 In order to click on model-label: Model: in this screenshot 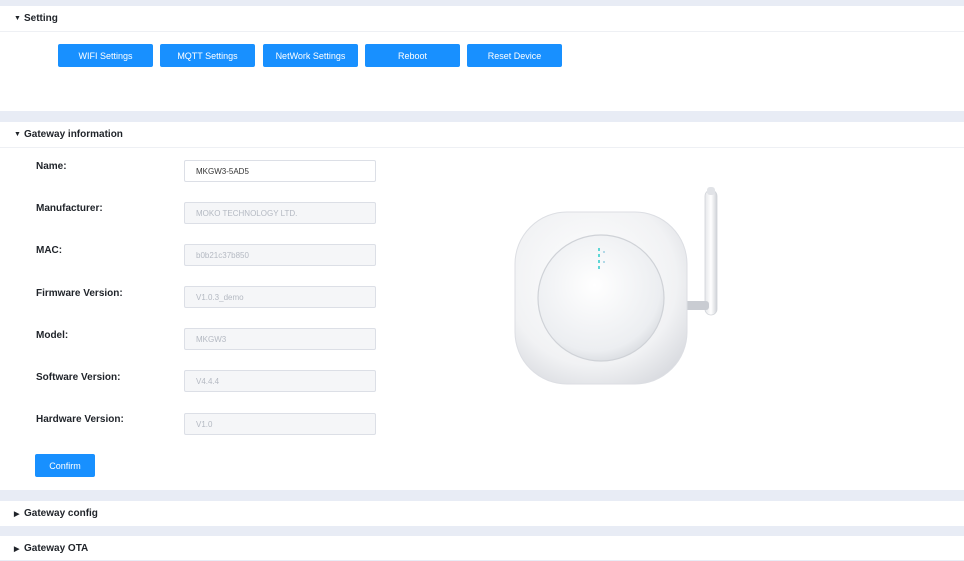, I will do `click(52, 335)`.